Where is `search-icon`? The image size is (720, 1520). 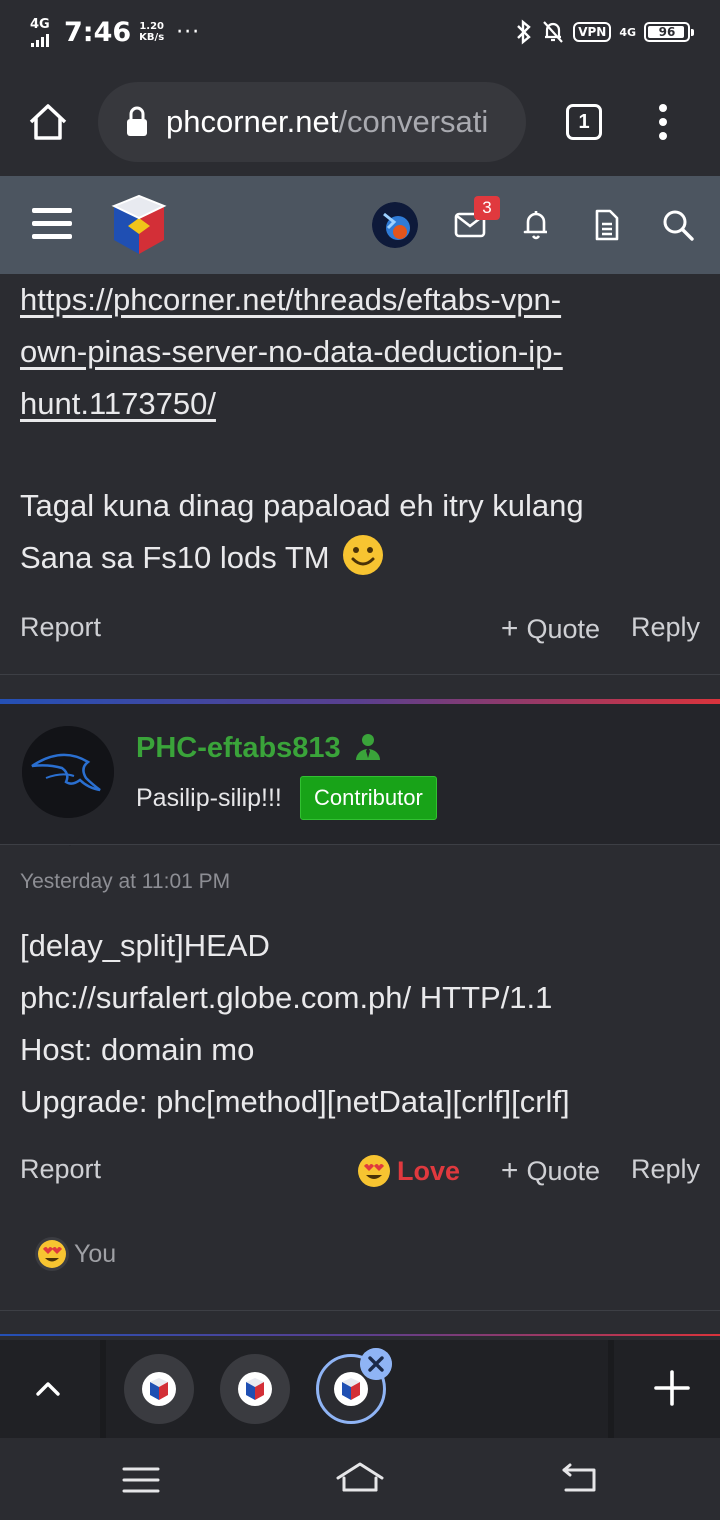 search-icon is located at coordinates (678, 225).